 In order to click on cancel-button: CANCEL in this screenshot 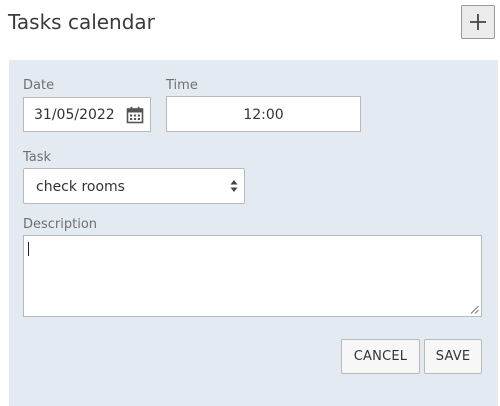, I will do `click(380, 356)`.